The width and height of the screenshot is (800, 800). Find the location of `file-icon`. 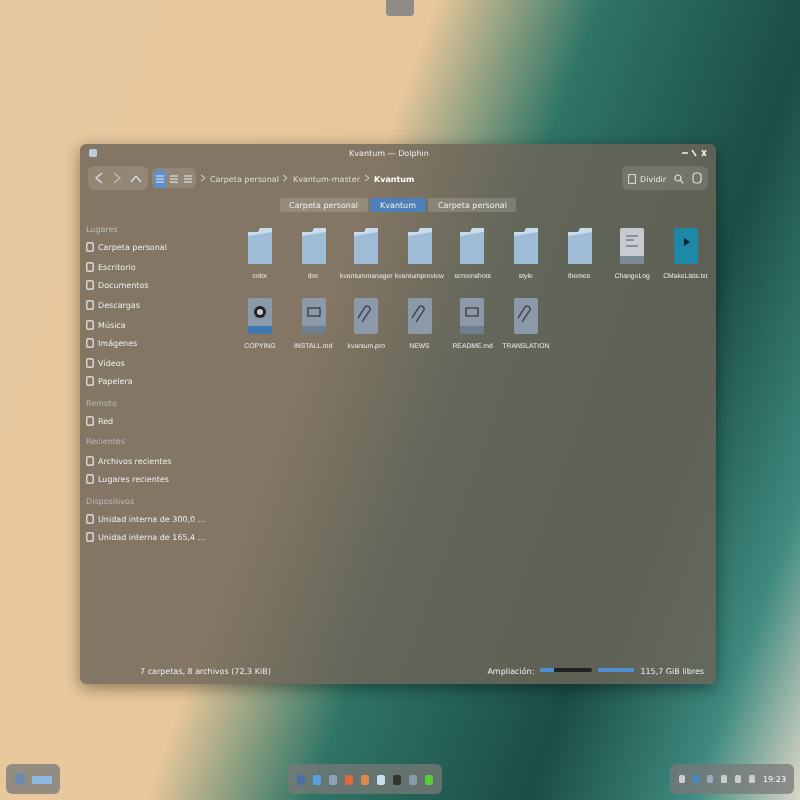

file-icon is located at coordinates (259, 316).